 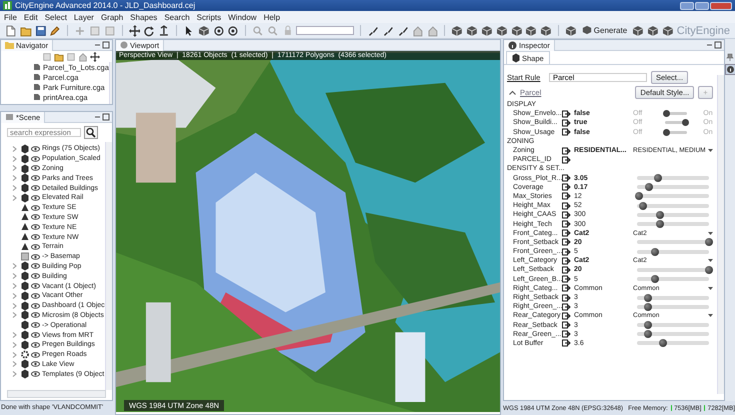 What do you see at coordinates (209, 17) in the screenshot?
I see `menu-item: Scripts` at bounding box center [209, 17].